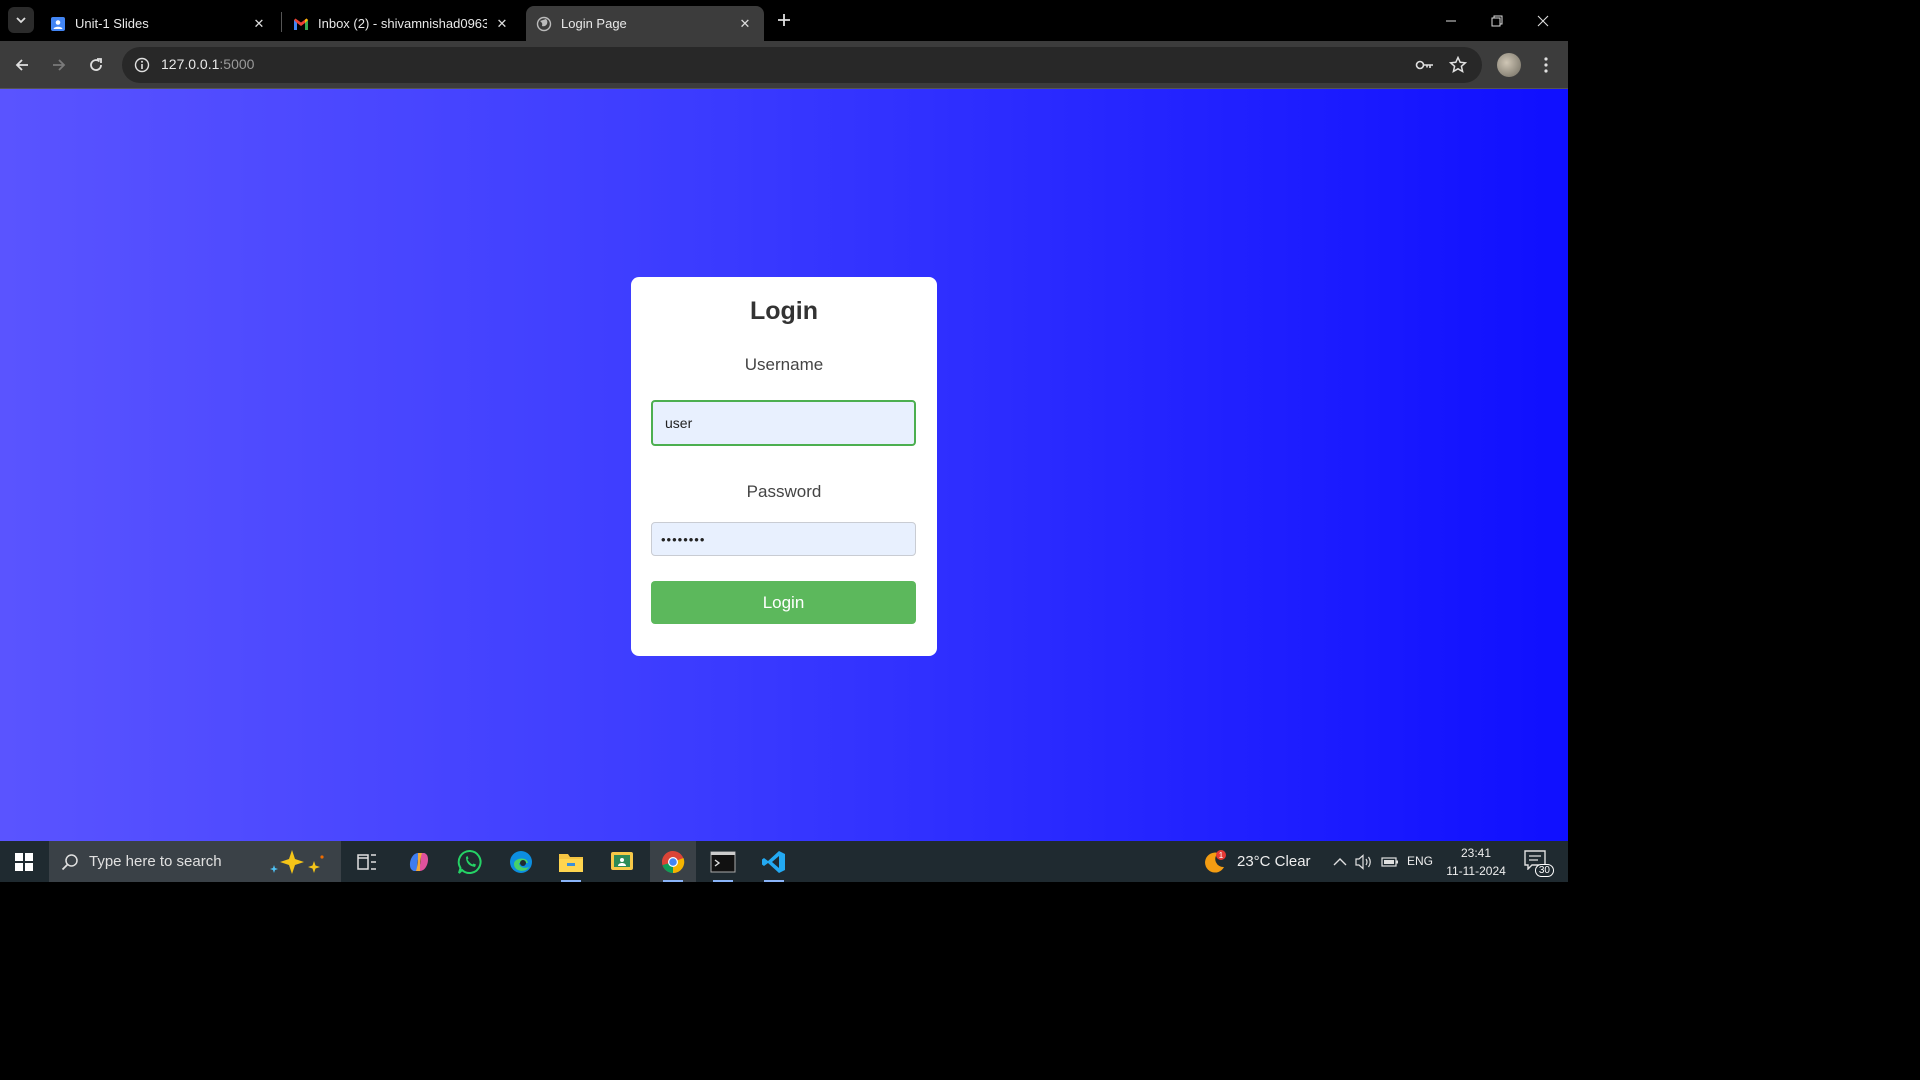  Describe the element at coordinates (298, 862) in the screenshot. I see `copilot-sparkle-icon` at that location.